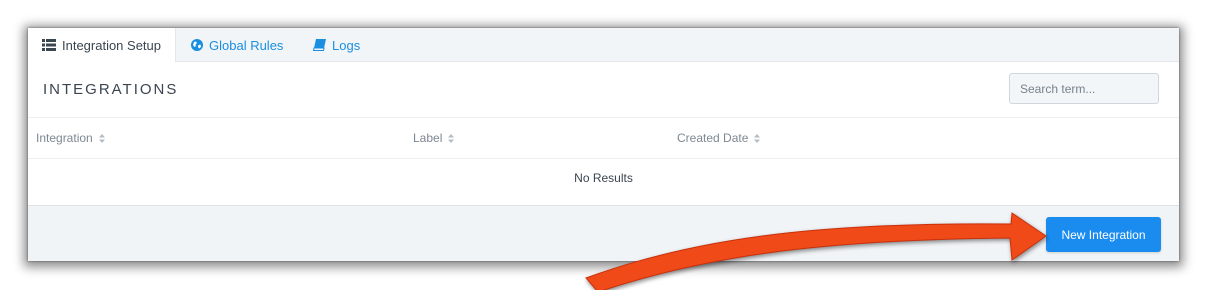 The width and height of the screenshot is (1207, 290). What do you see at coordinates (713, 138) in the screenshot?
I see `column-label: Created Date` at bounding box center [713, 138].